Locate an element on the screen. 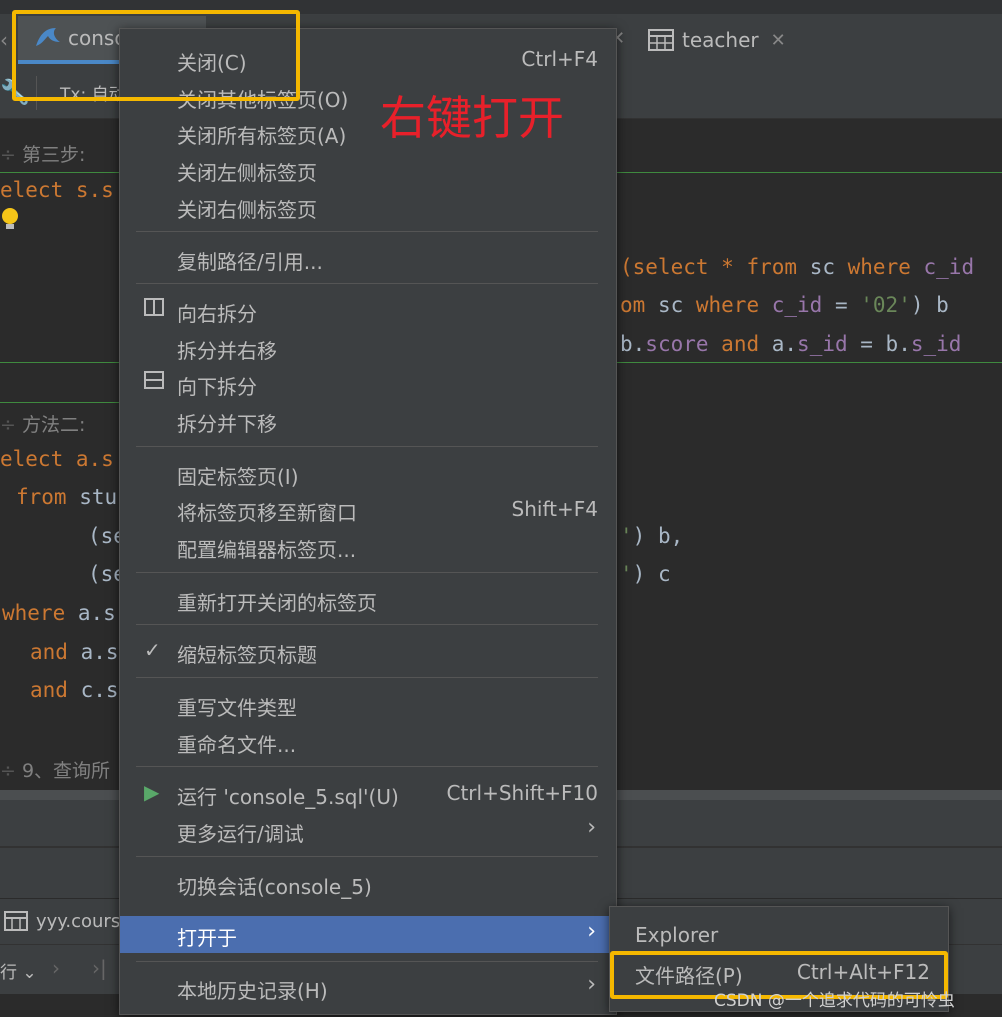 This screenshot has height=1017, width=1002. menu-label: 拆分并右移 is located at coordinates (227, 351).